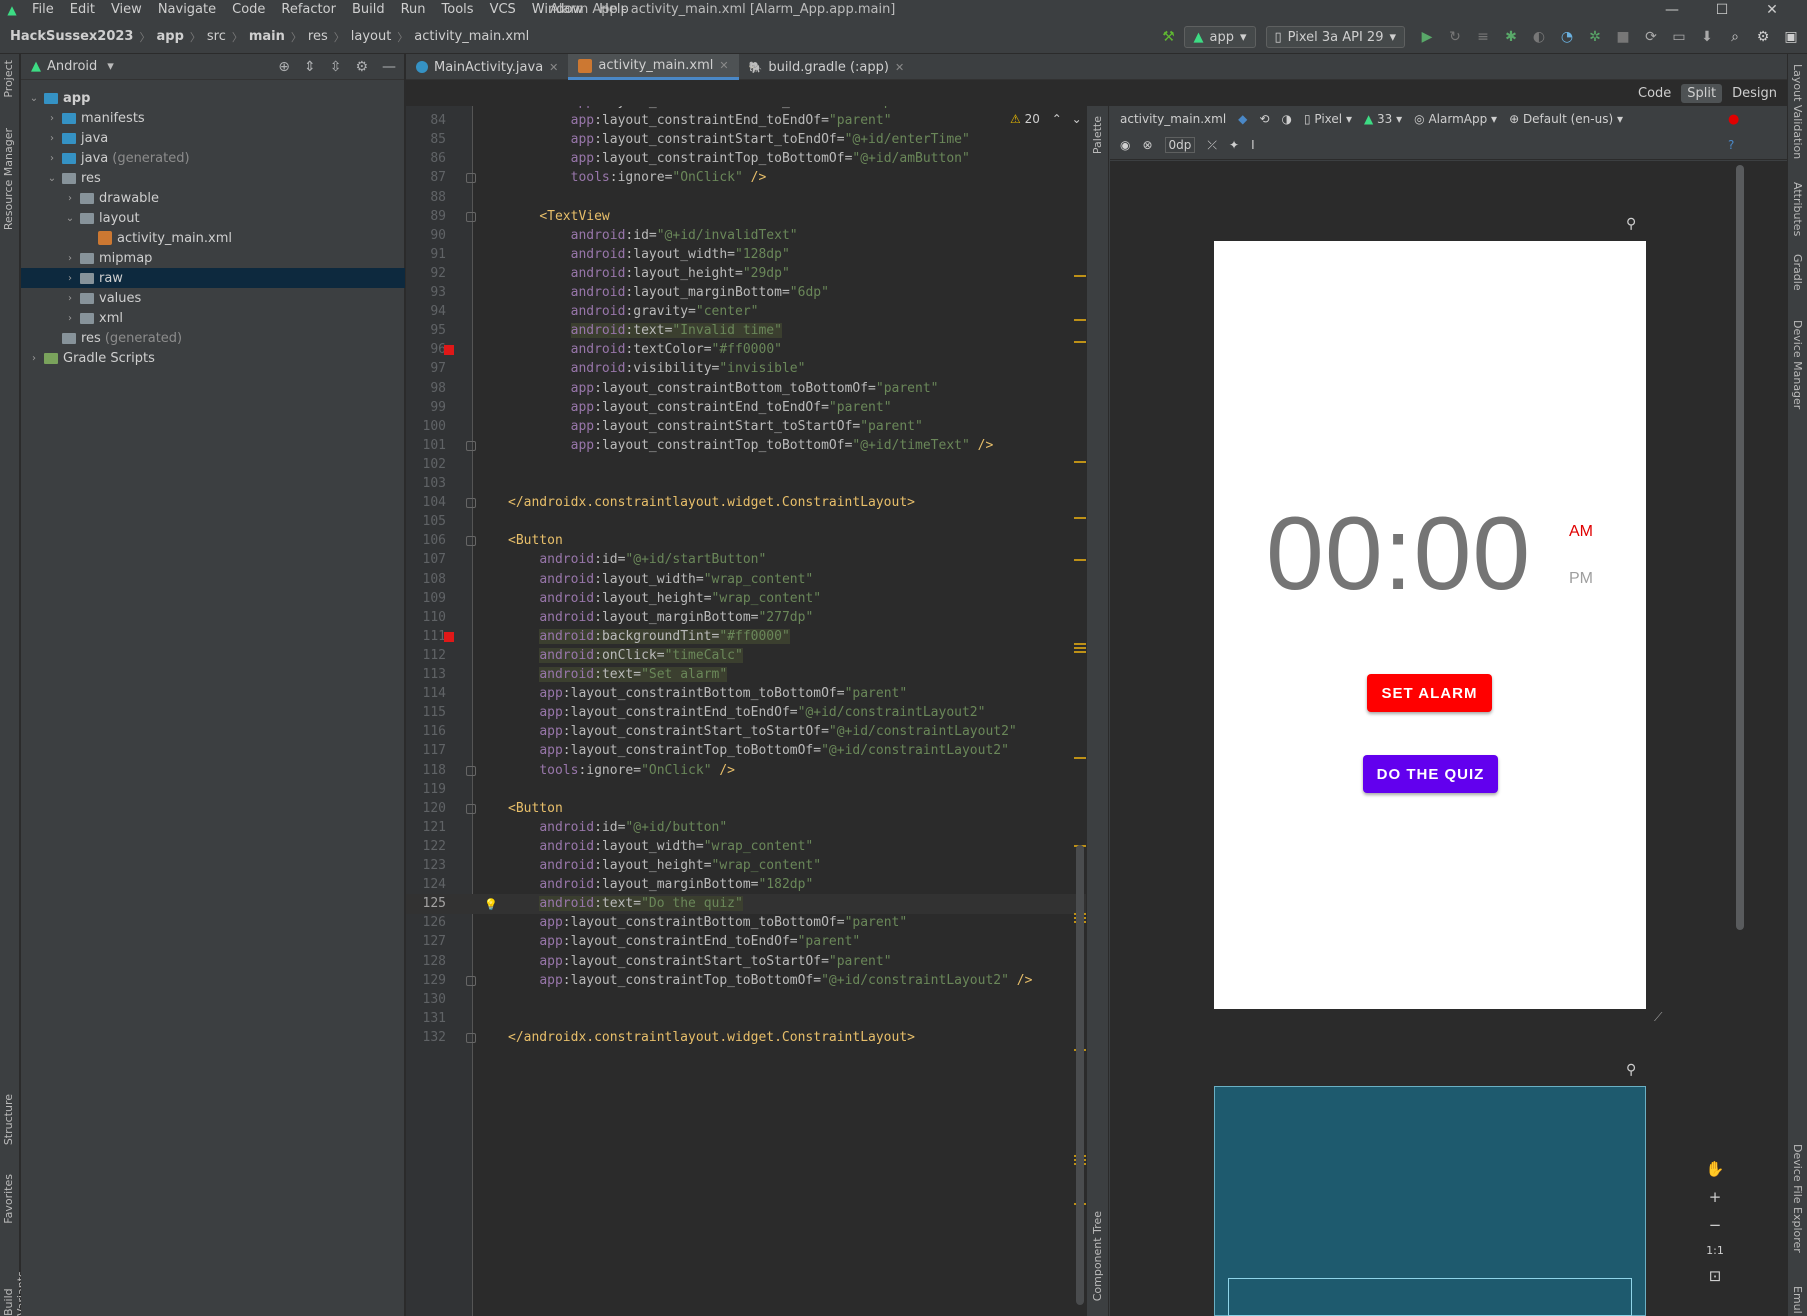 The width and height of the screenshot is (1807, 1316). What do you see at coordinates (213, 298) in the screenshot?
I see `tree-item: › values` at bounding box center [213, 298].